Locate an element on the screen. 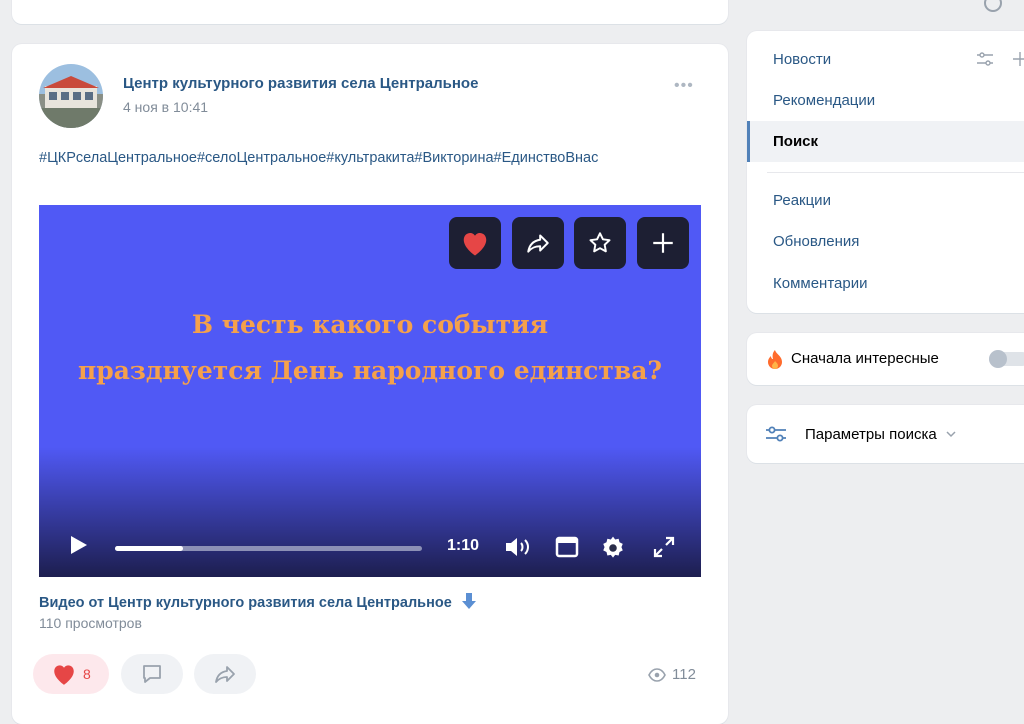 This screenshot has width=1024, height=724. add-video-button is located at coordinates (663, 243).